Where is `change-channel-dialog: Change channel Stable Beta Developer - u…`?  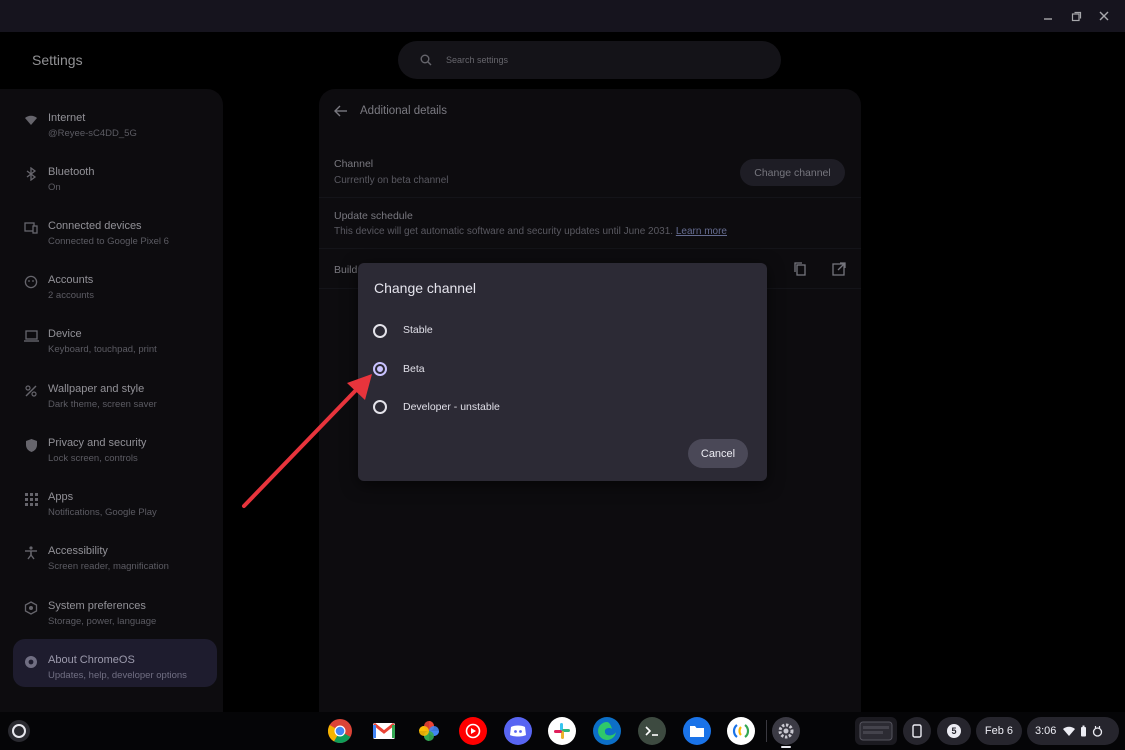
change-channel-dialog: Change channel Stable Beta Developer - u… is located at coordinates (562, 372).